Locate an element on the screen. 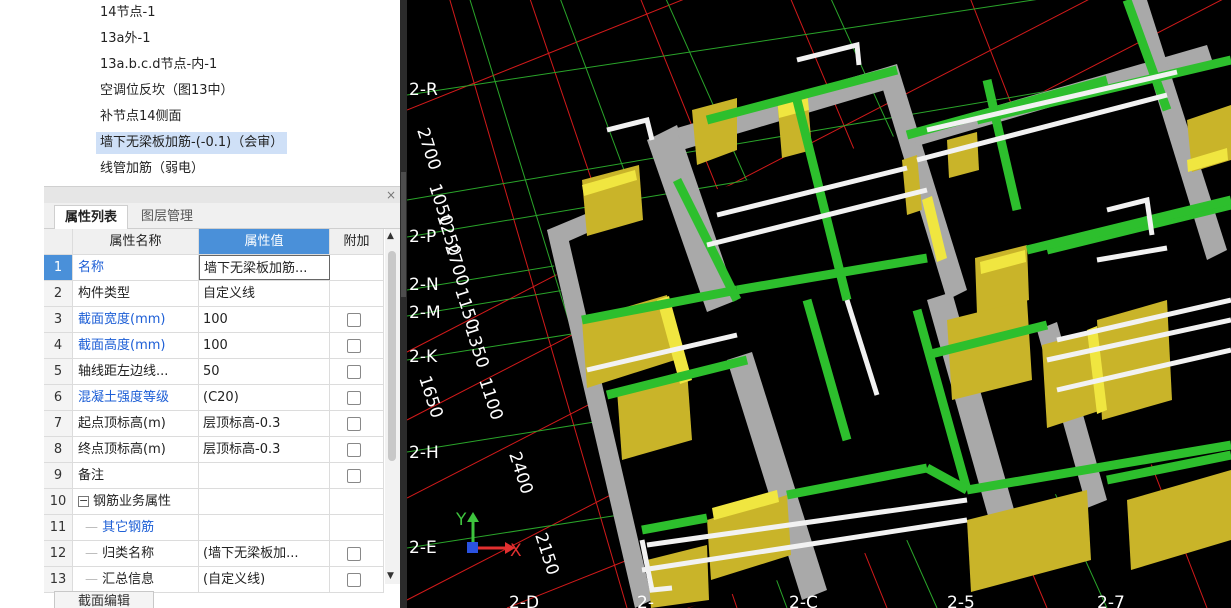 The height and width of the screenshot is (608, 1231). axis-label: 2-M is located at coordinates (425, 313).